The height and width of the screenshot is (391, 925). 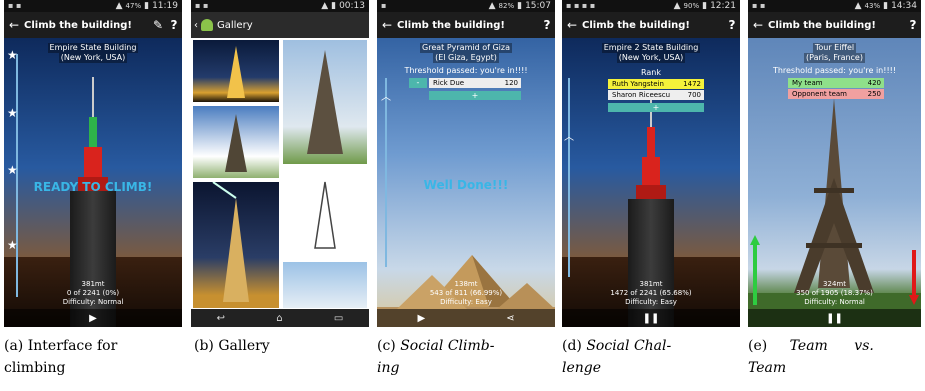 What do you see at coordinates (388, 368) in the screenshot?
I see `caption-text: ing` at bounding box center [388, 368].